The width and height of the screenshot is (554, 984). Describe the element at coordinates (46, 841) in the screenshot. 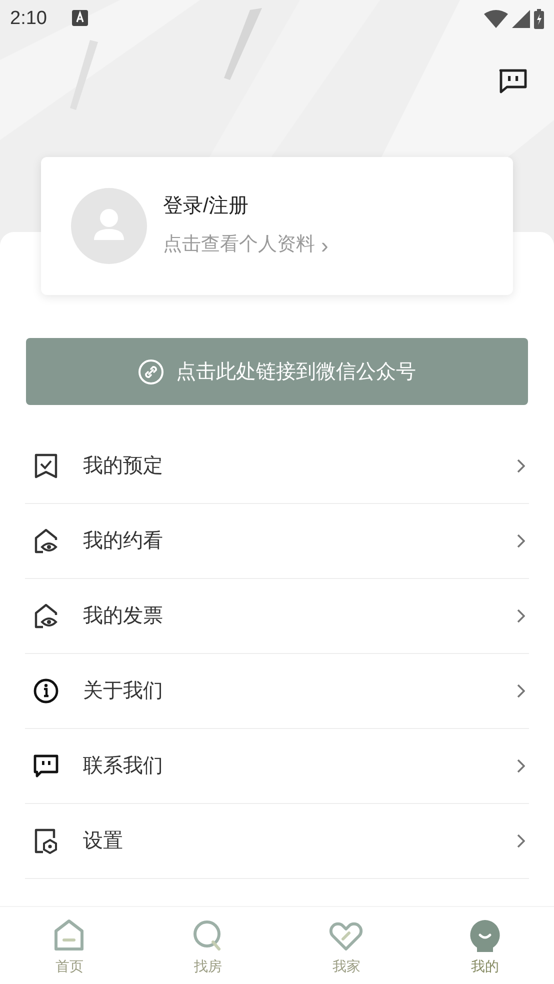

I see `document-gear-icon` at that location.